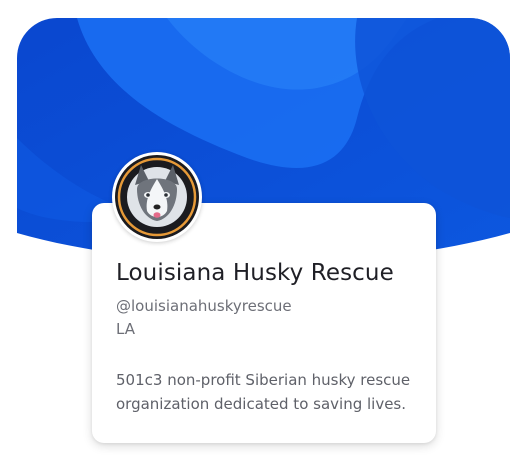 This screenshot has height=459, width=531. Describe the element at coordinates (204, 306) in the screenshot. I see `profile-handle: @louisianahuskyrescue` at that location.